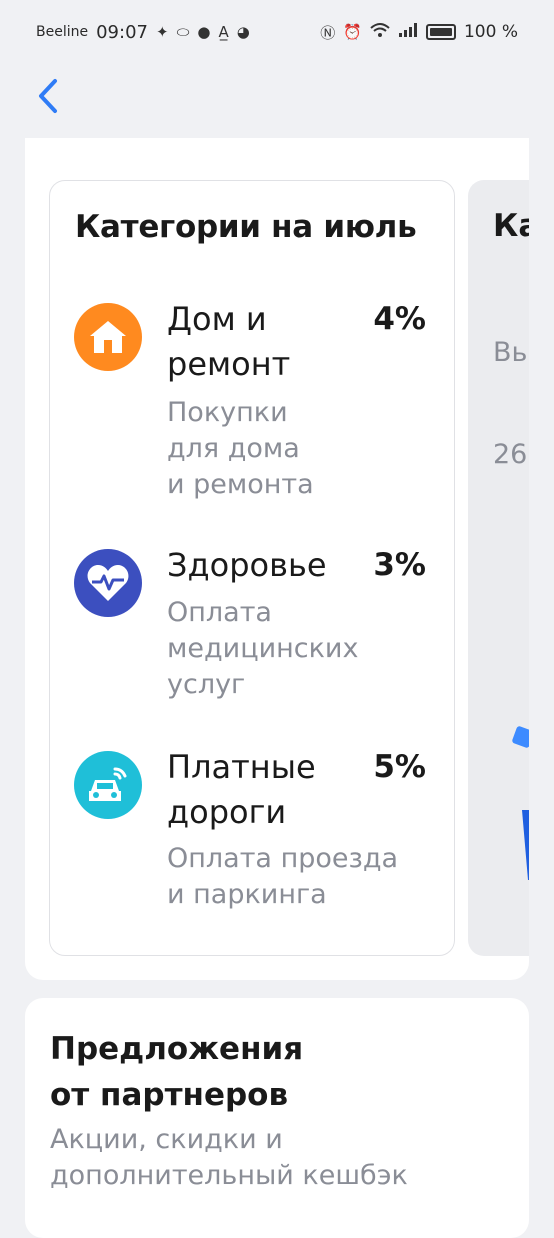 The image size is (554, 1238). What do you see at coordinates (223, 32) in the screenshot?
I see `font-a-icon: A̲` at bounding box center [223, 32].